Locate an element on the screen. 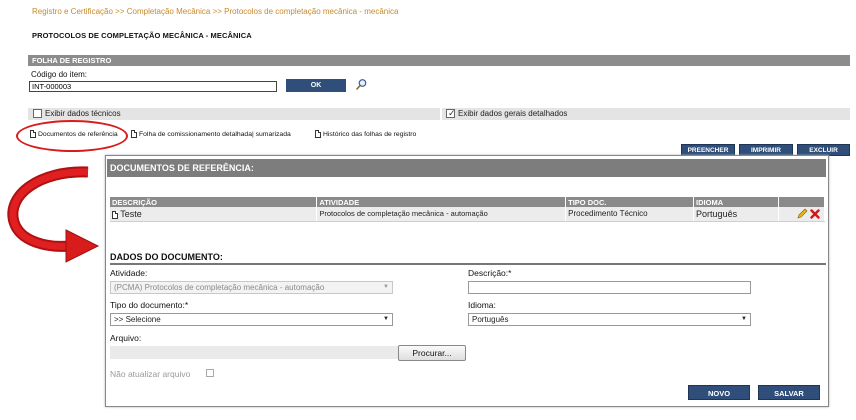 The image size is (856, 420). exibir-dados-tecnicos-label: Exibir dados técnicos is located at coordinates (83, 113).